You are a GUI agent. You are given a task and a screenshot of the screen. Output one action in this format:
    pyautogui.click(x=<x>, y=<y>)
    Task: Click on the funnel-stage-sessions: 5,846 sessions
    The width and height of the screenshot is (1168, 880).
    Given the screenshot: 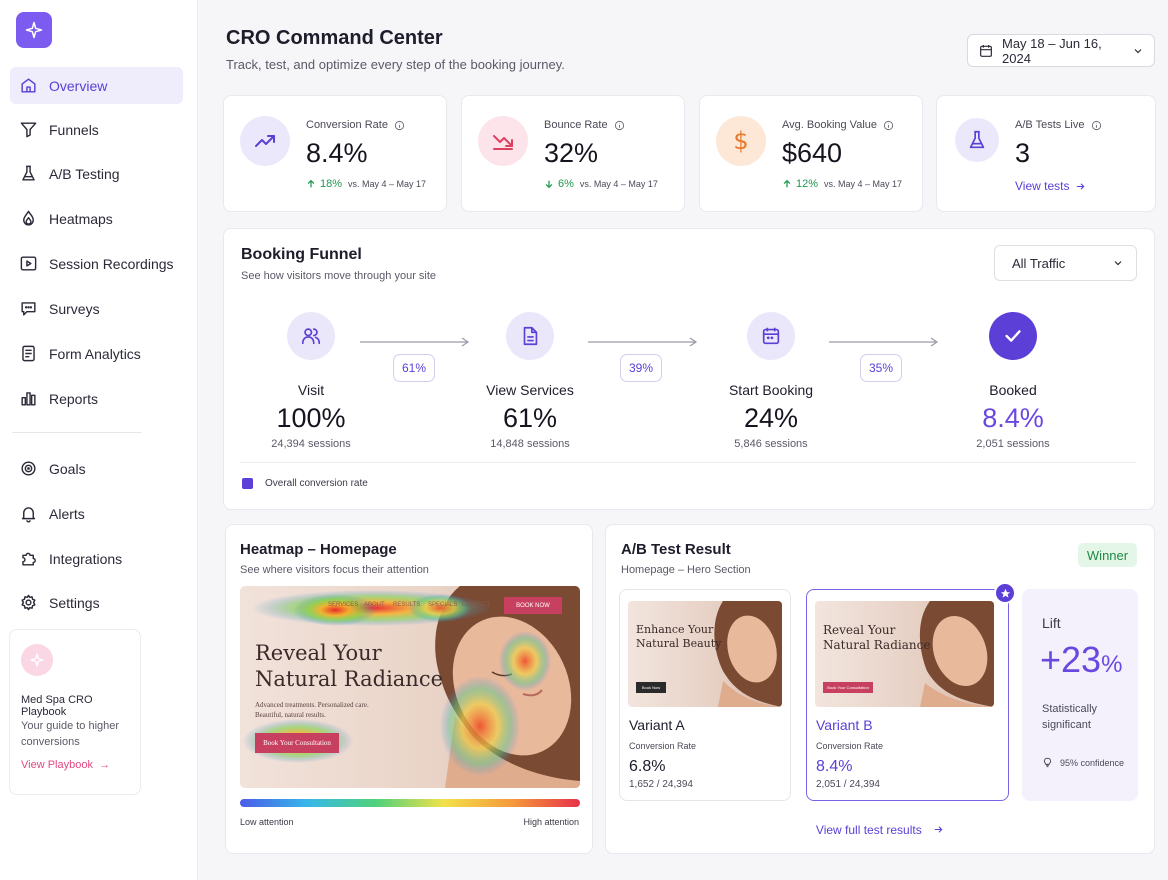 What is the action you would take?
    pyautogui.click(x=771, y=444)
    